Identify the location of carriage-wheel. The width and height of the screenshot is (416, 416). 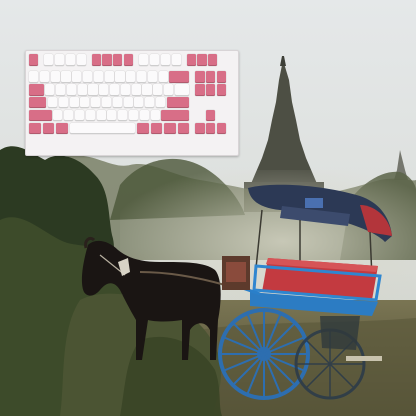
(264, 354).